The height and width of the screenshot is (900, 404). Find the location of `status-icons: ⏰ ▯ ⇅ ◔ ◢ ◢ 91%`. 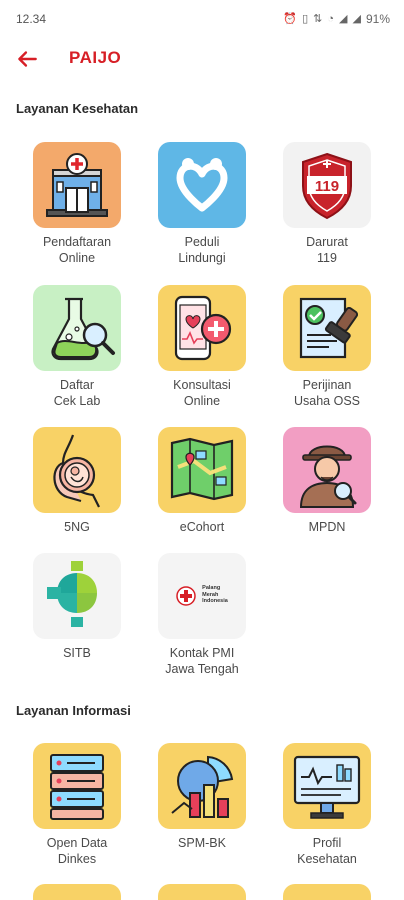

status-icons: ⏰ ▯ ⇅ ◔ ◢ ◢ 91% is located at coordinates (336, 19).